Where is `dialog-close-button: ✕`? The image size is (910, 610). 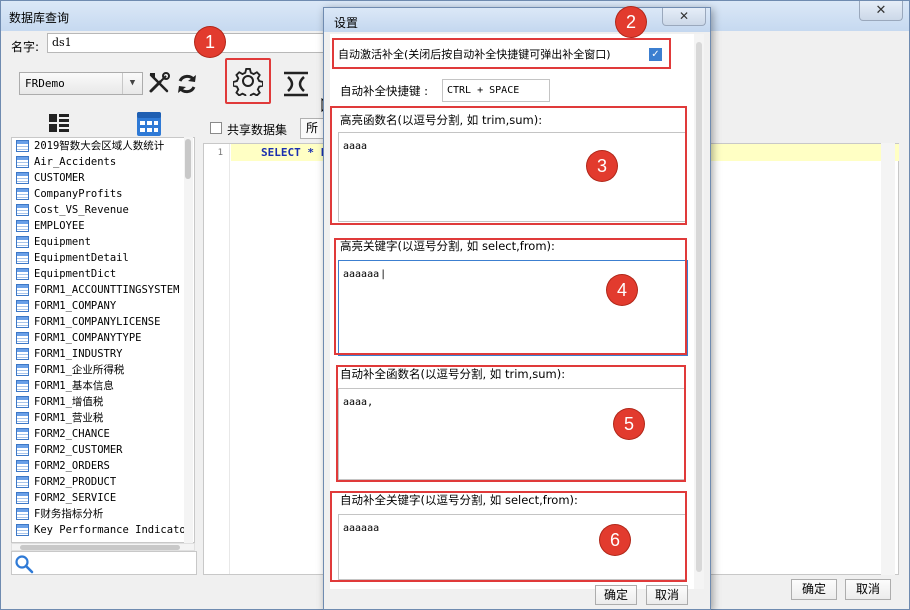 dialog-close-button: ✕ is located at coordinates (684, 17).